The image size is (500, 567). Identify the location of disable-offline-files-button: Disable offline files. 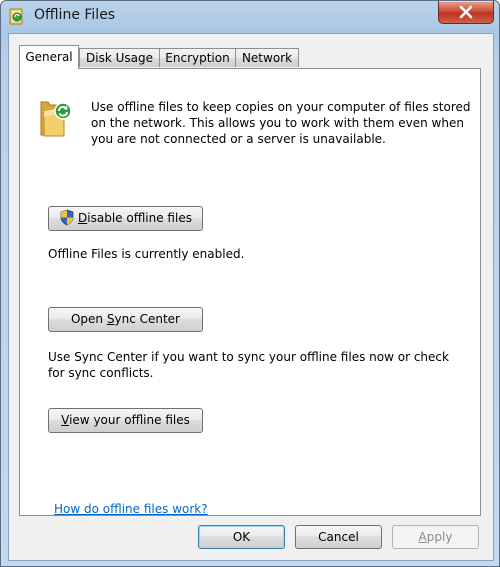
(125, 218).